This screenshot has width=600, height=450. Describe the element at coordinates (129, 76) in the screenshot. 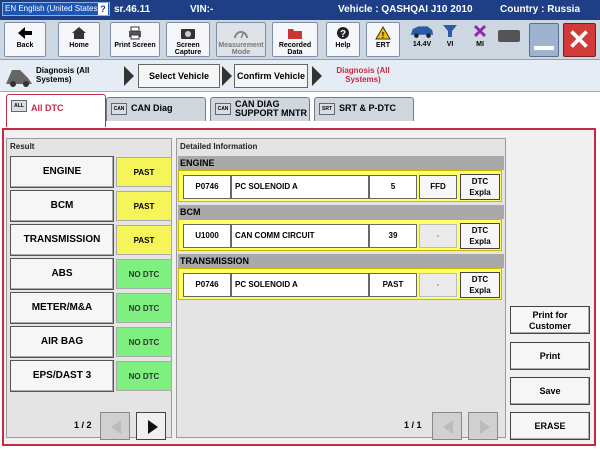

I see `breadcrumb-arrow-icon` at that location.